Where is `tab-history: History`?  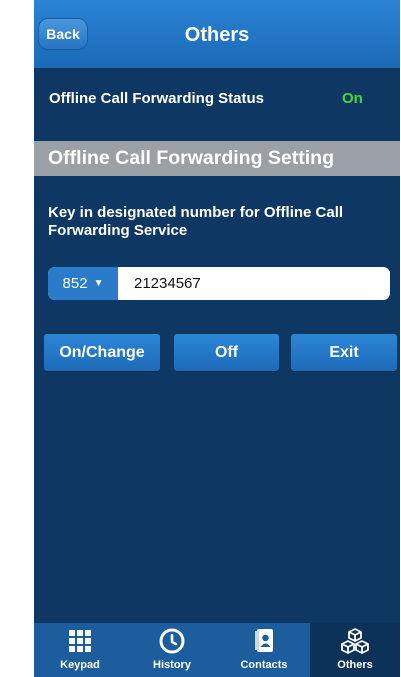
tab-history: History is located at coordinates (172, 650).